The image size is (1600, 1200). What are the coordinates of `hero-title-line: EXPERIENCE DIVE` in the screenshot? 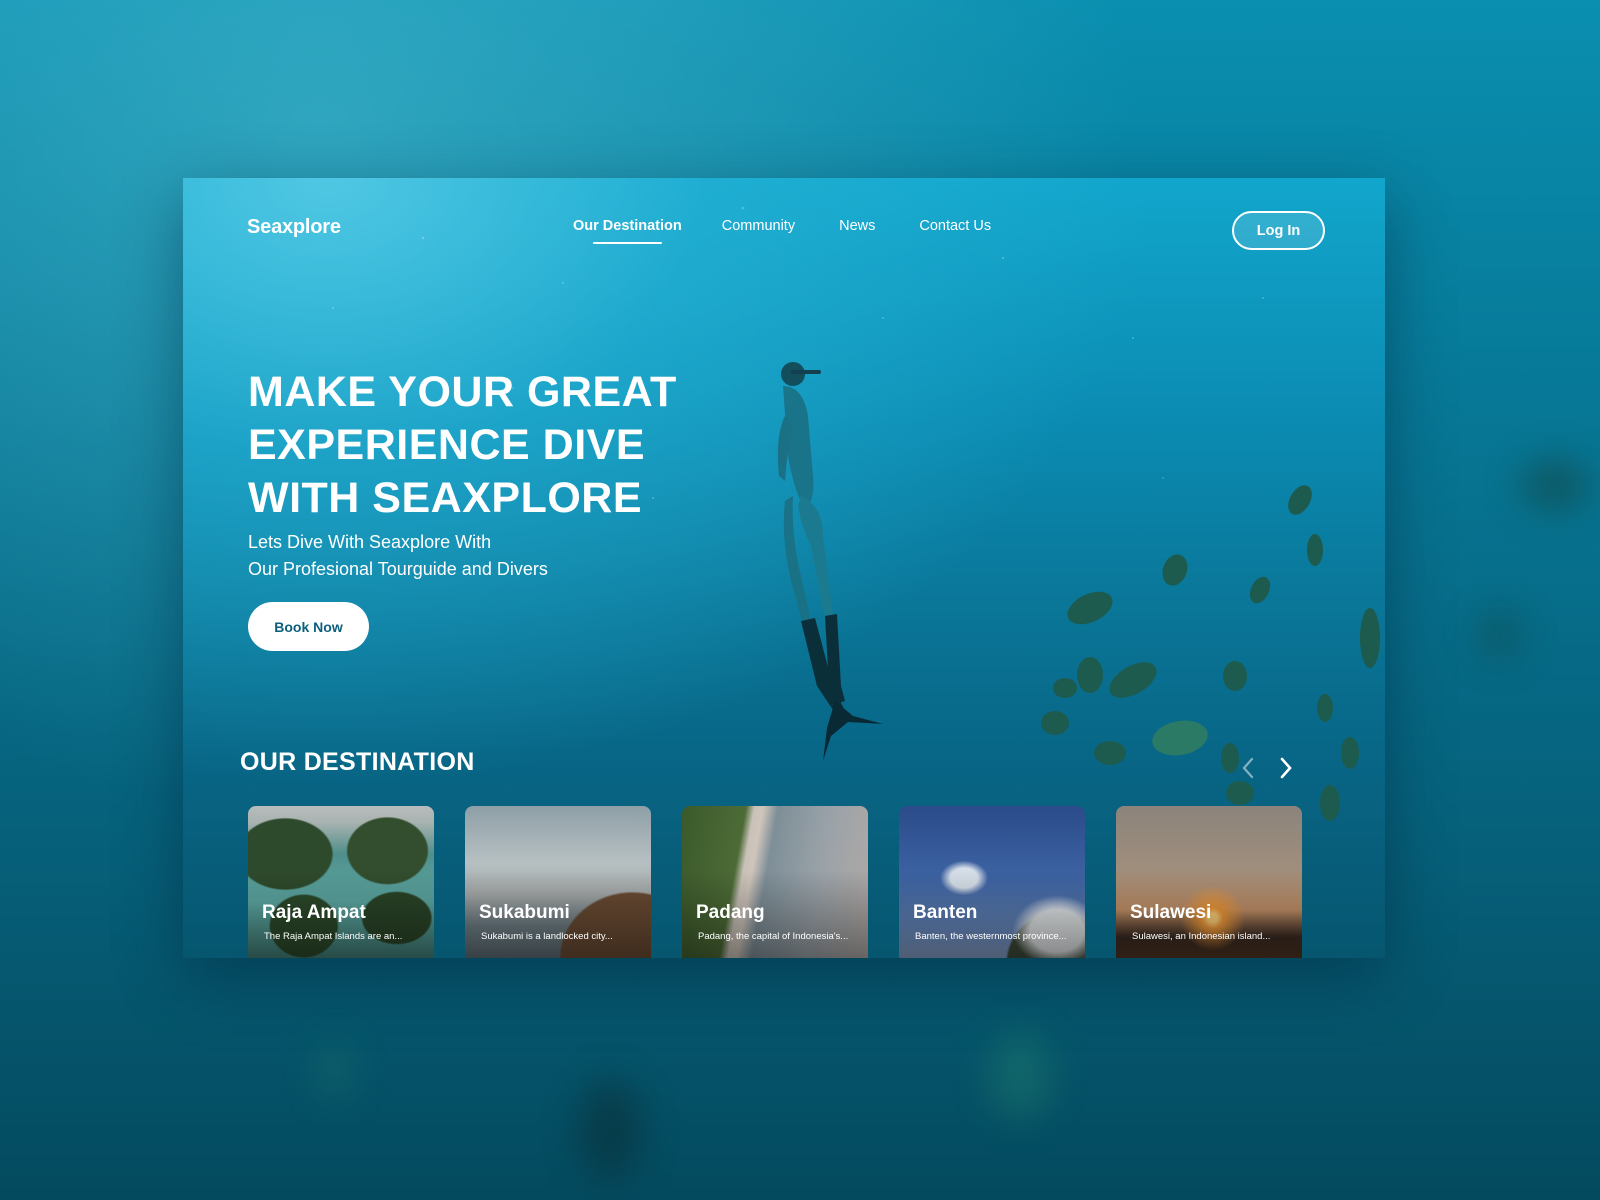 It's located at (446, 445).